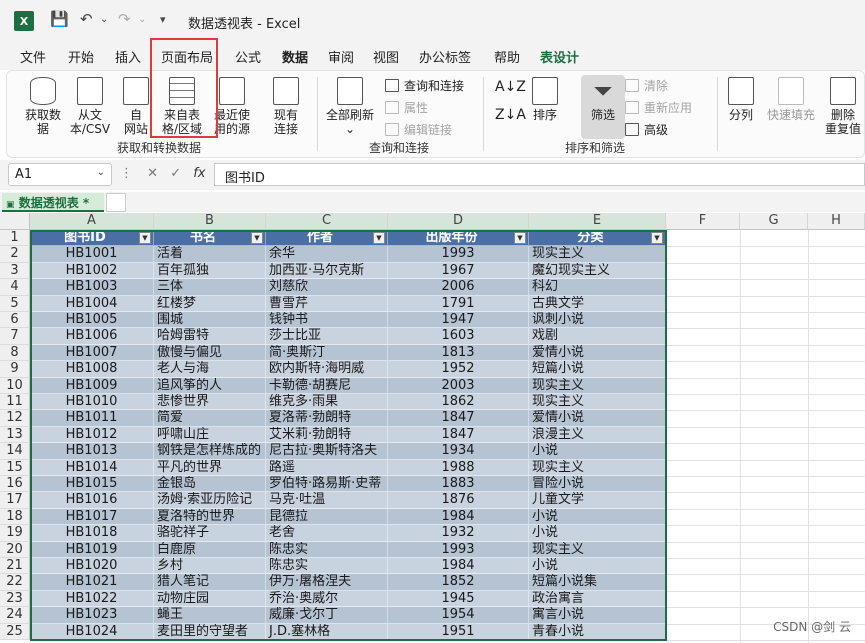  I want to click on cell-title: 夏洛特的世界, so click(210, 517).